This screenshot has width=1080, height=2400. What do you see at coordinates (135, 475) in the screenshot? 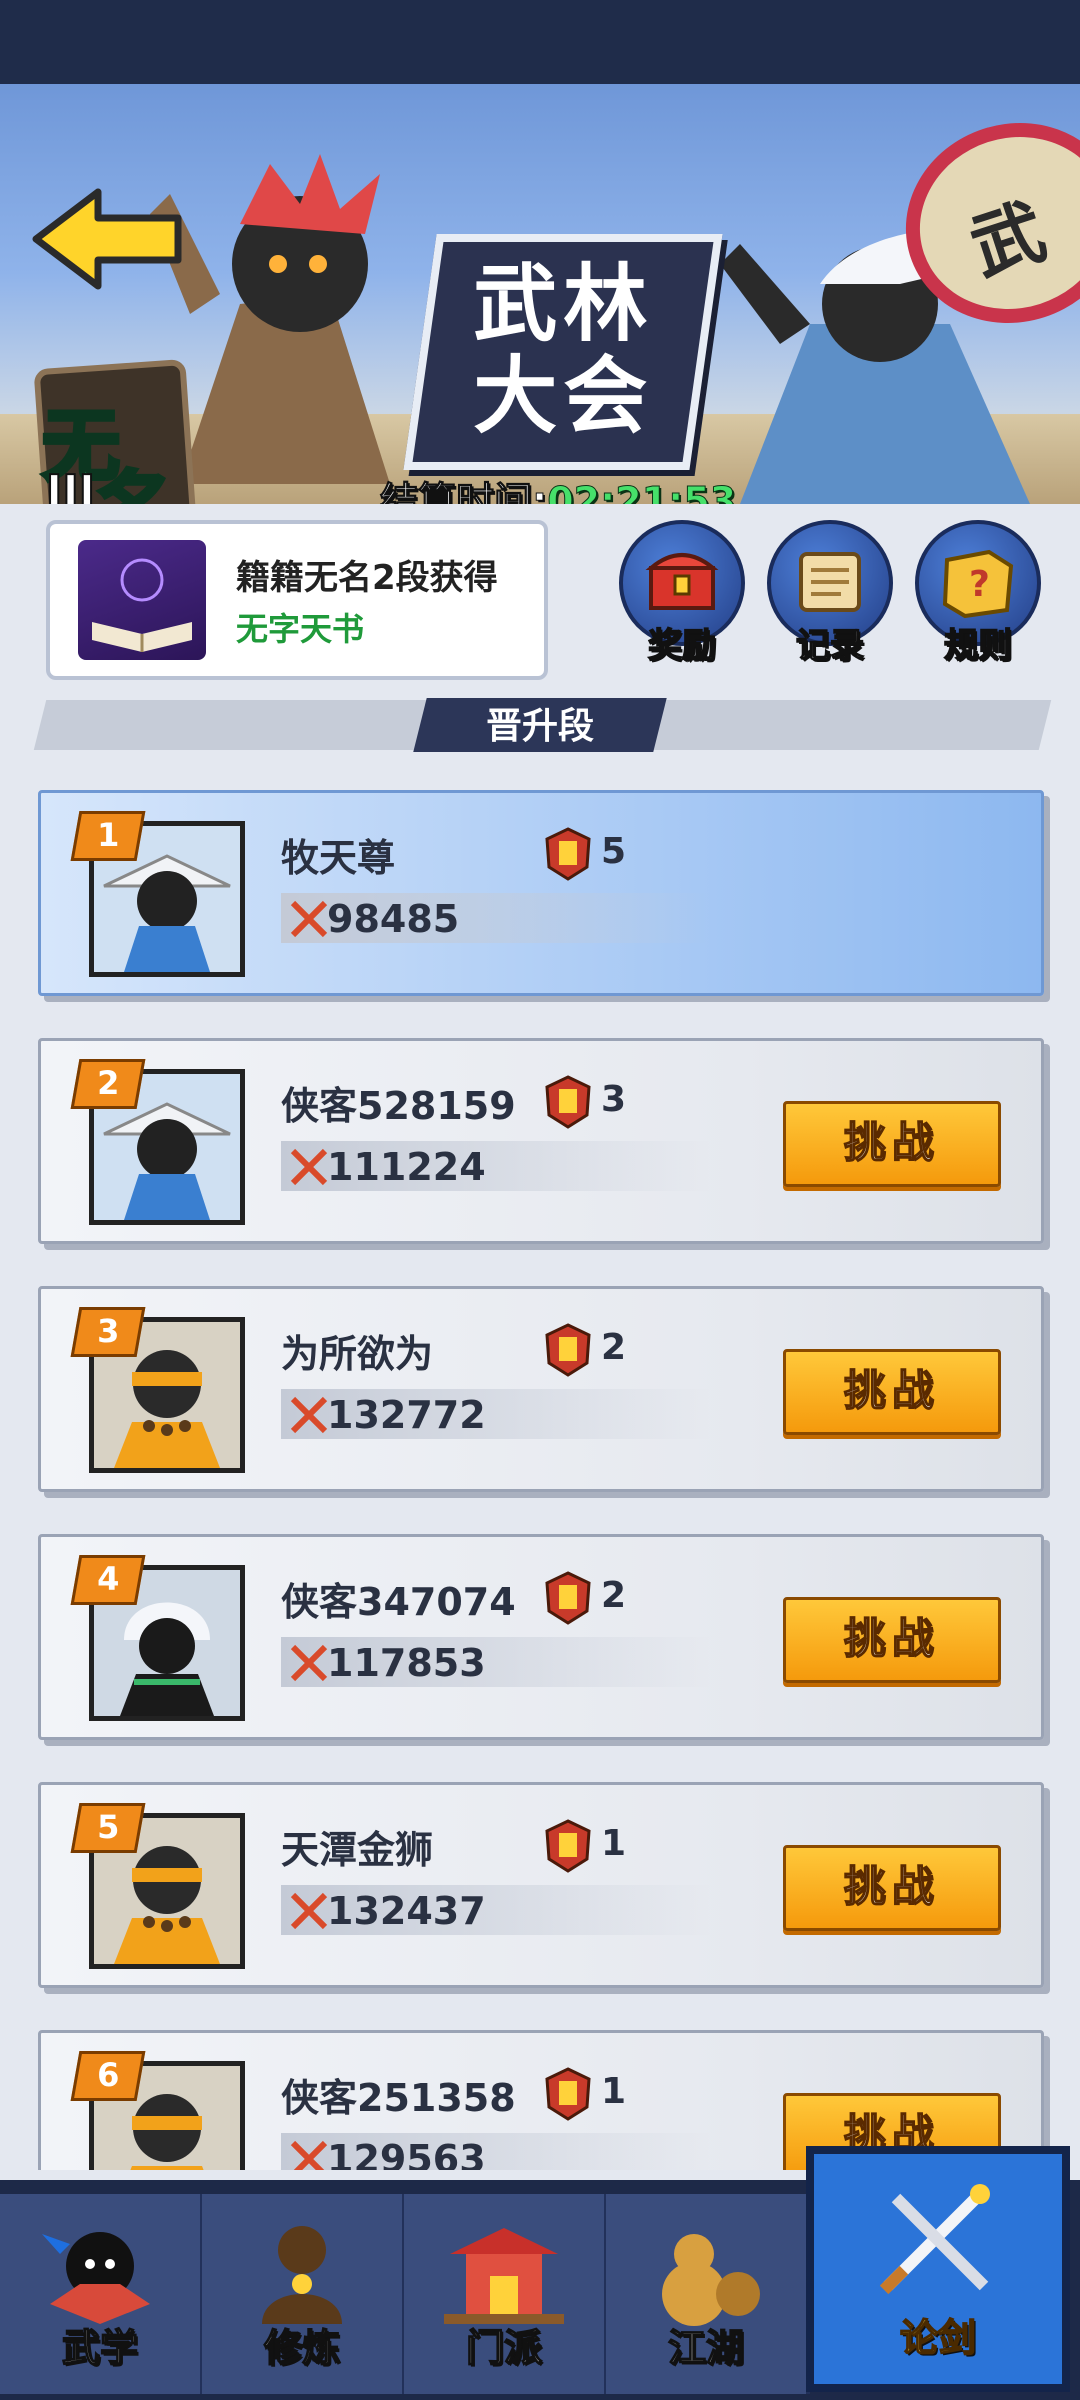
I see `logo-char-2: 名` at bounding box center [135, 475].